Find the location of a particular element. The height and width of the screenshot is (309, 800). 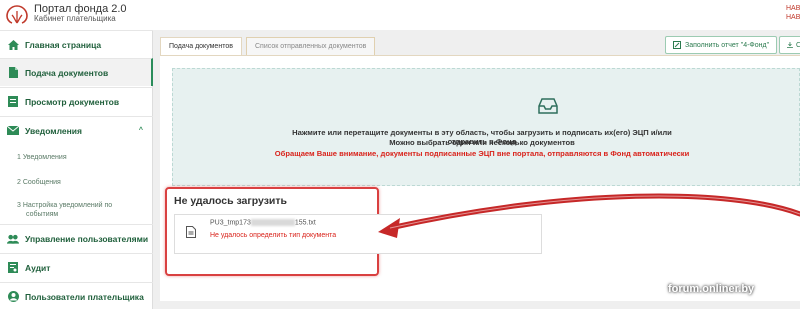

sidebar-item-label: Управление пользователями is located at coordinates (87, 238).